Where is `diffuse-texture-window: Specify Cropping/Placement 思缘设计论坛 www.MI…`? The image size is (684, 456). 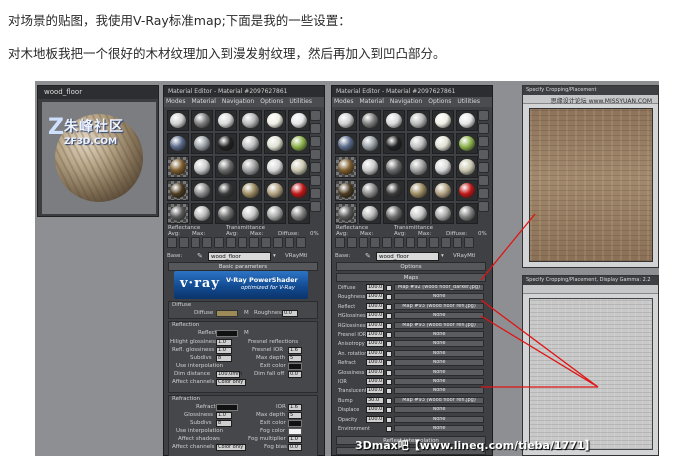 diffuse-texture-window: Specify Cropping/Placement 思缘设计论坛 www.MI… is located at coordinates (590, 176).